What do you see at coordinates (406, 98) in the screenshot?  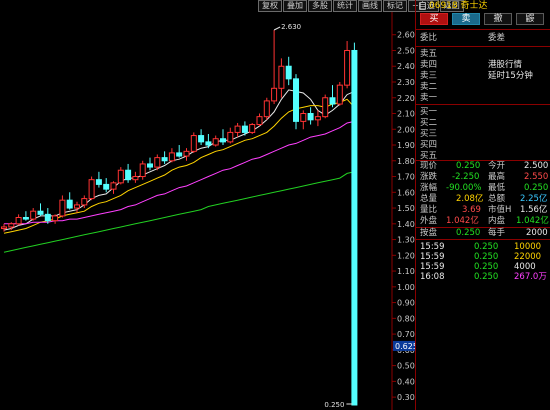 I see `price-axis-label: 2.200` at bounding box center [406, 98].